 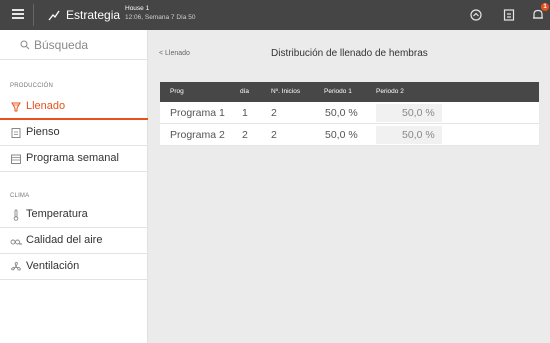 I want to click on feeder-icon, so click(x=16, y=107).